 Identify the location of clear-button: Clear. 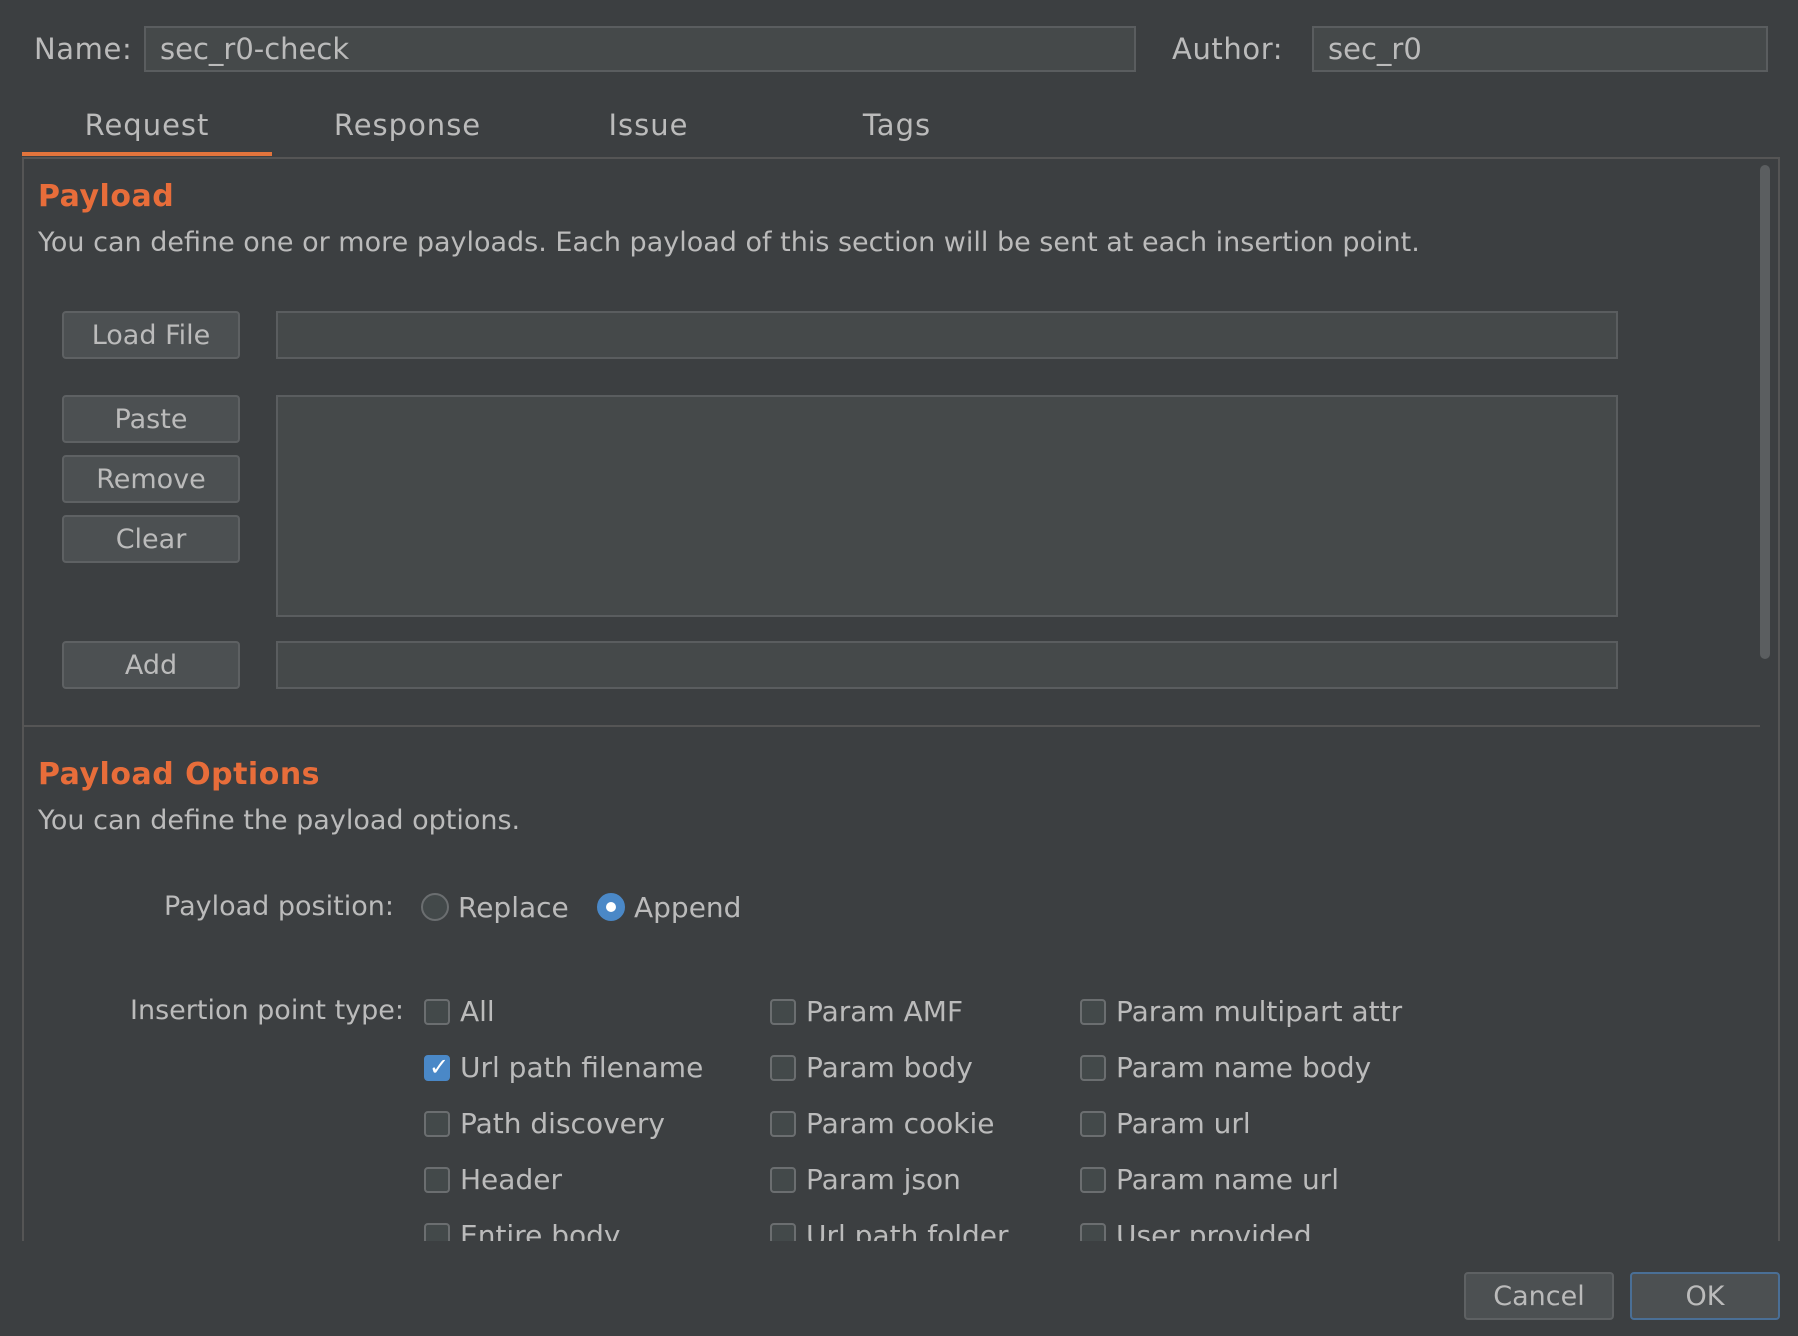
(151, 539).